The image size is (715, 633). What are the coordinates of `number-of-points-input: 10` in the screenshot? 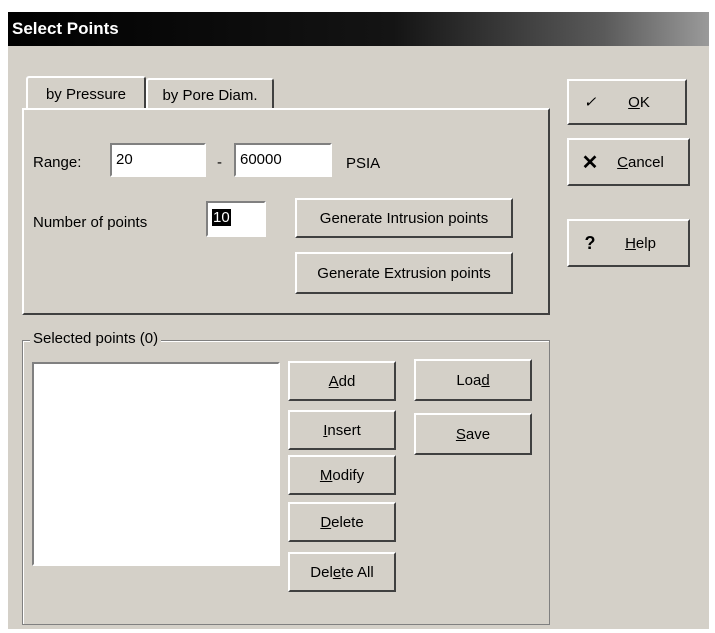 It's located at (236, 219).